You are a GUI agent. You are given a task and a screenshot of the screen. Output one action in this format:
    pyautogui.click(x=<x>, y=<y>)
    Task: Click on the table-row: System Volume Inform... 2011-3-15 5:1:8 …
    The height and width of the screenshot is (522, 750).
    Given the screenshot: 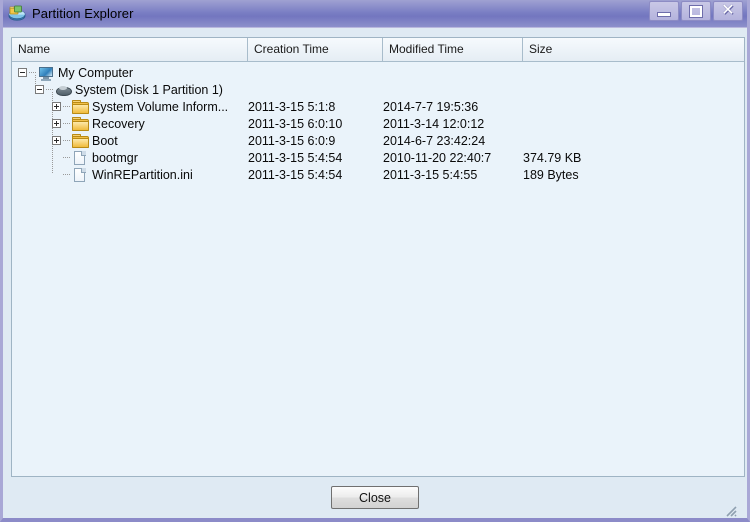 What is the action you would take?
    pyautogui.click(x=378, y=106)
    